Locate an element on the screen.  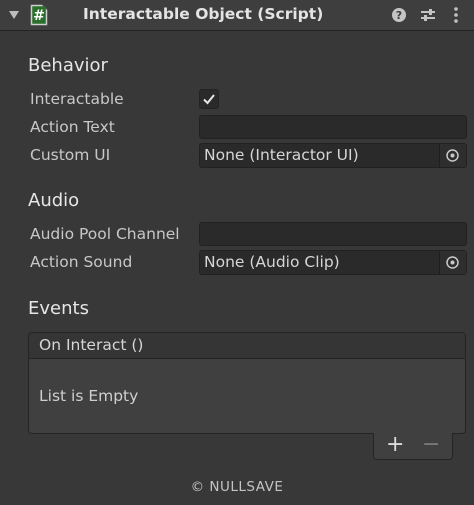
help-icon: ? is located at coordinates (399, 15).